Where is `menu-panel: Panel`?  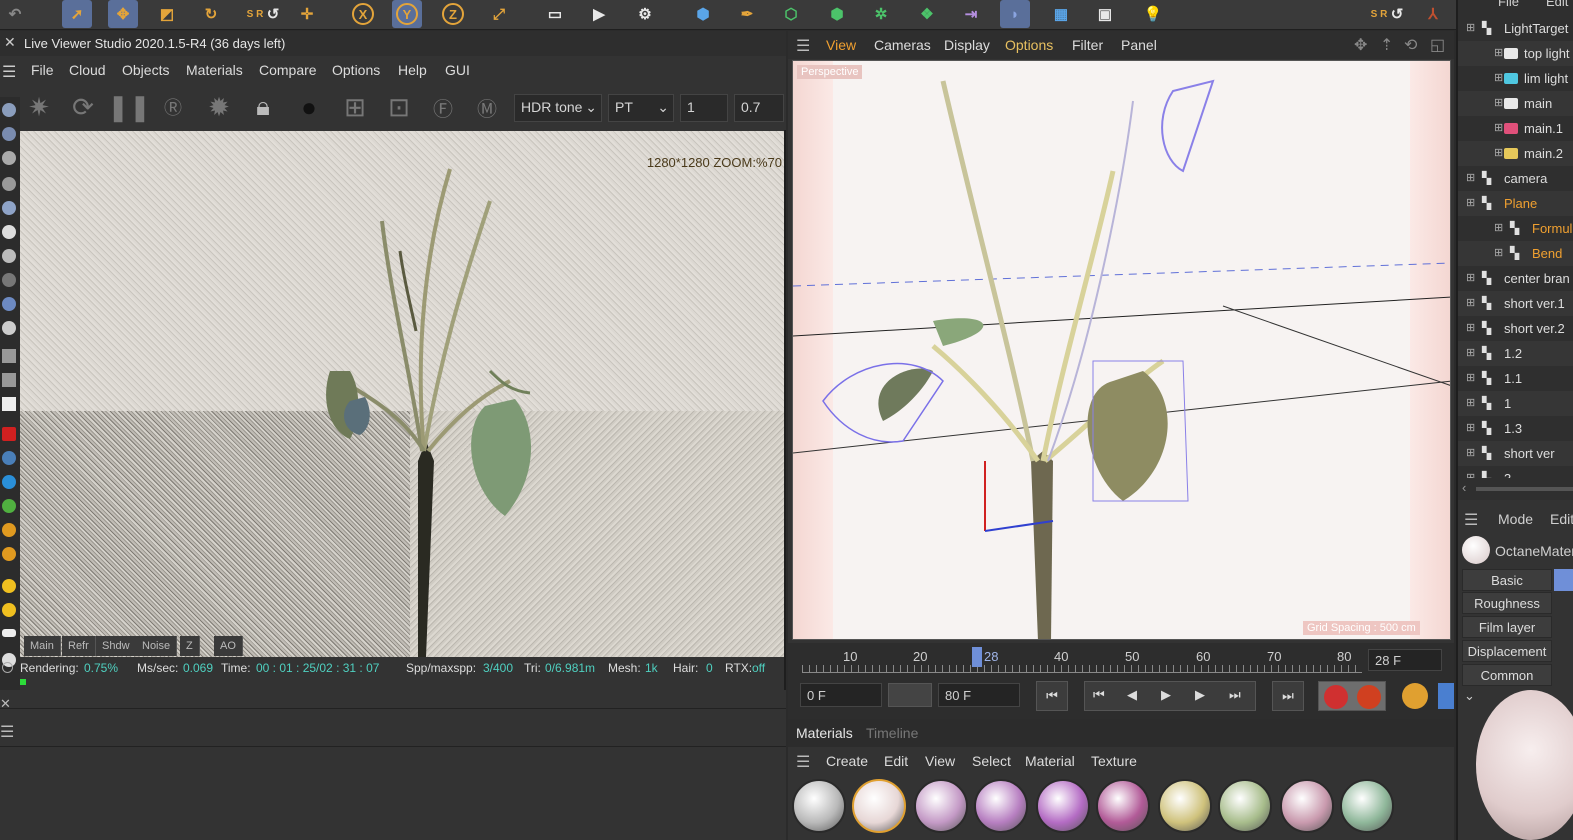
menu-panel: Panel is located at coordinates (1139, 45).